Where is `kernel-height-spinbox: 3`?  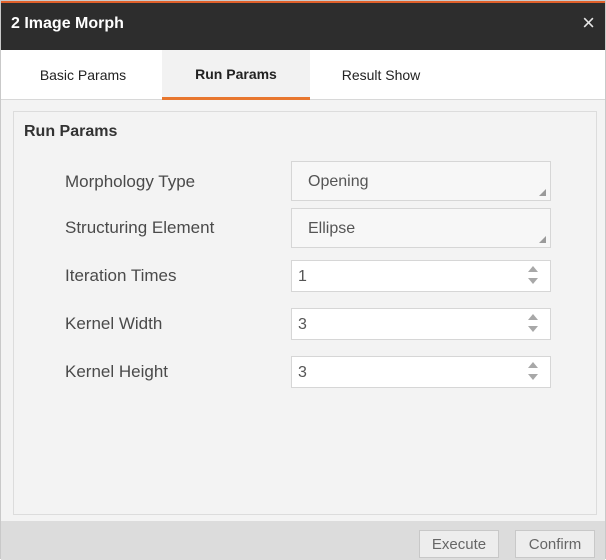
kernel-height-spinbox: 3 is located at coordinates (421, 372).